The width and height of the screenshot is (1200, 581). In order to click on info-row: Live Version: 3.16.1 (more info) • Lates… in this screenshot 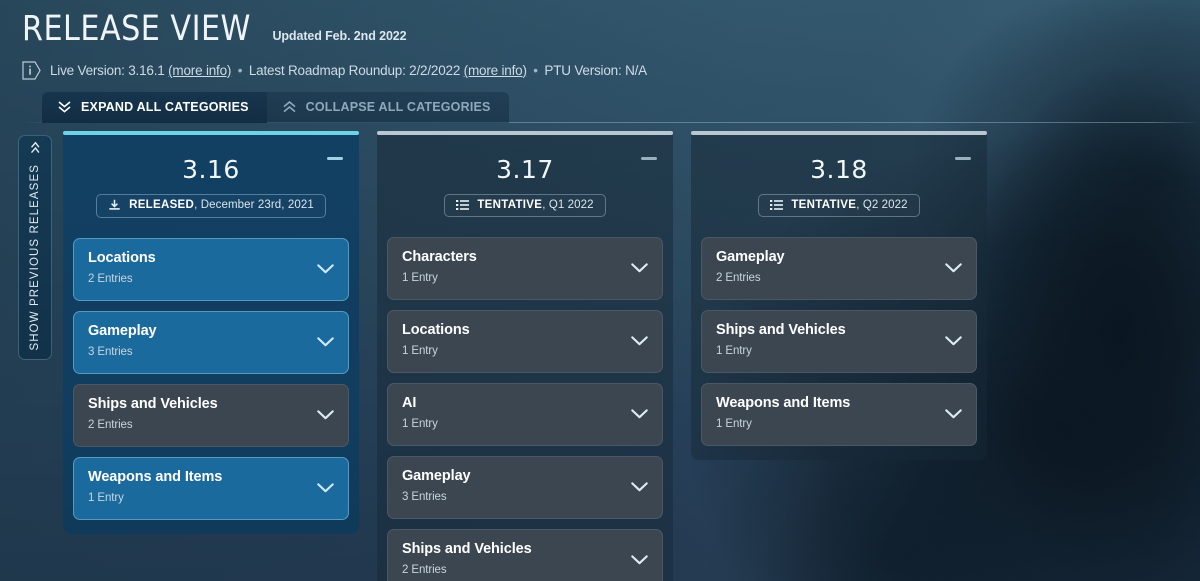, I will do `click(611, 70)`.